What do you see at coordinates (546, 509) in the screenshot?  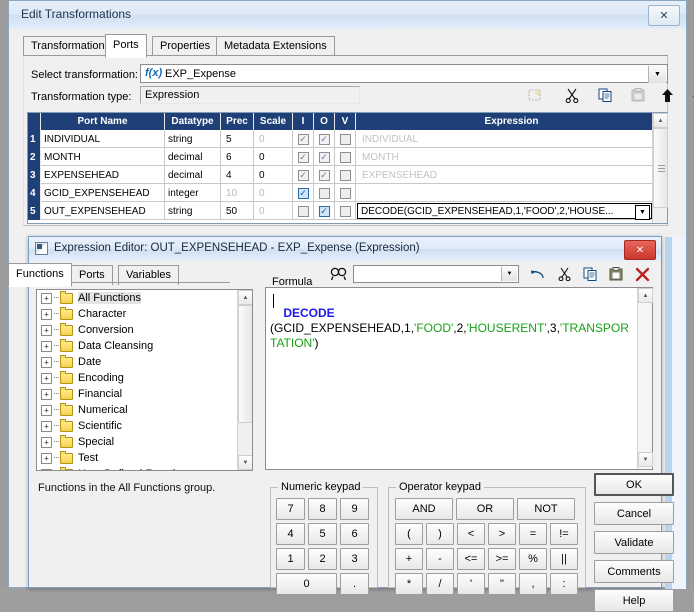 I see `key-not: NOT` at bounding box center [546, 509].